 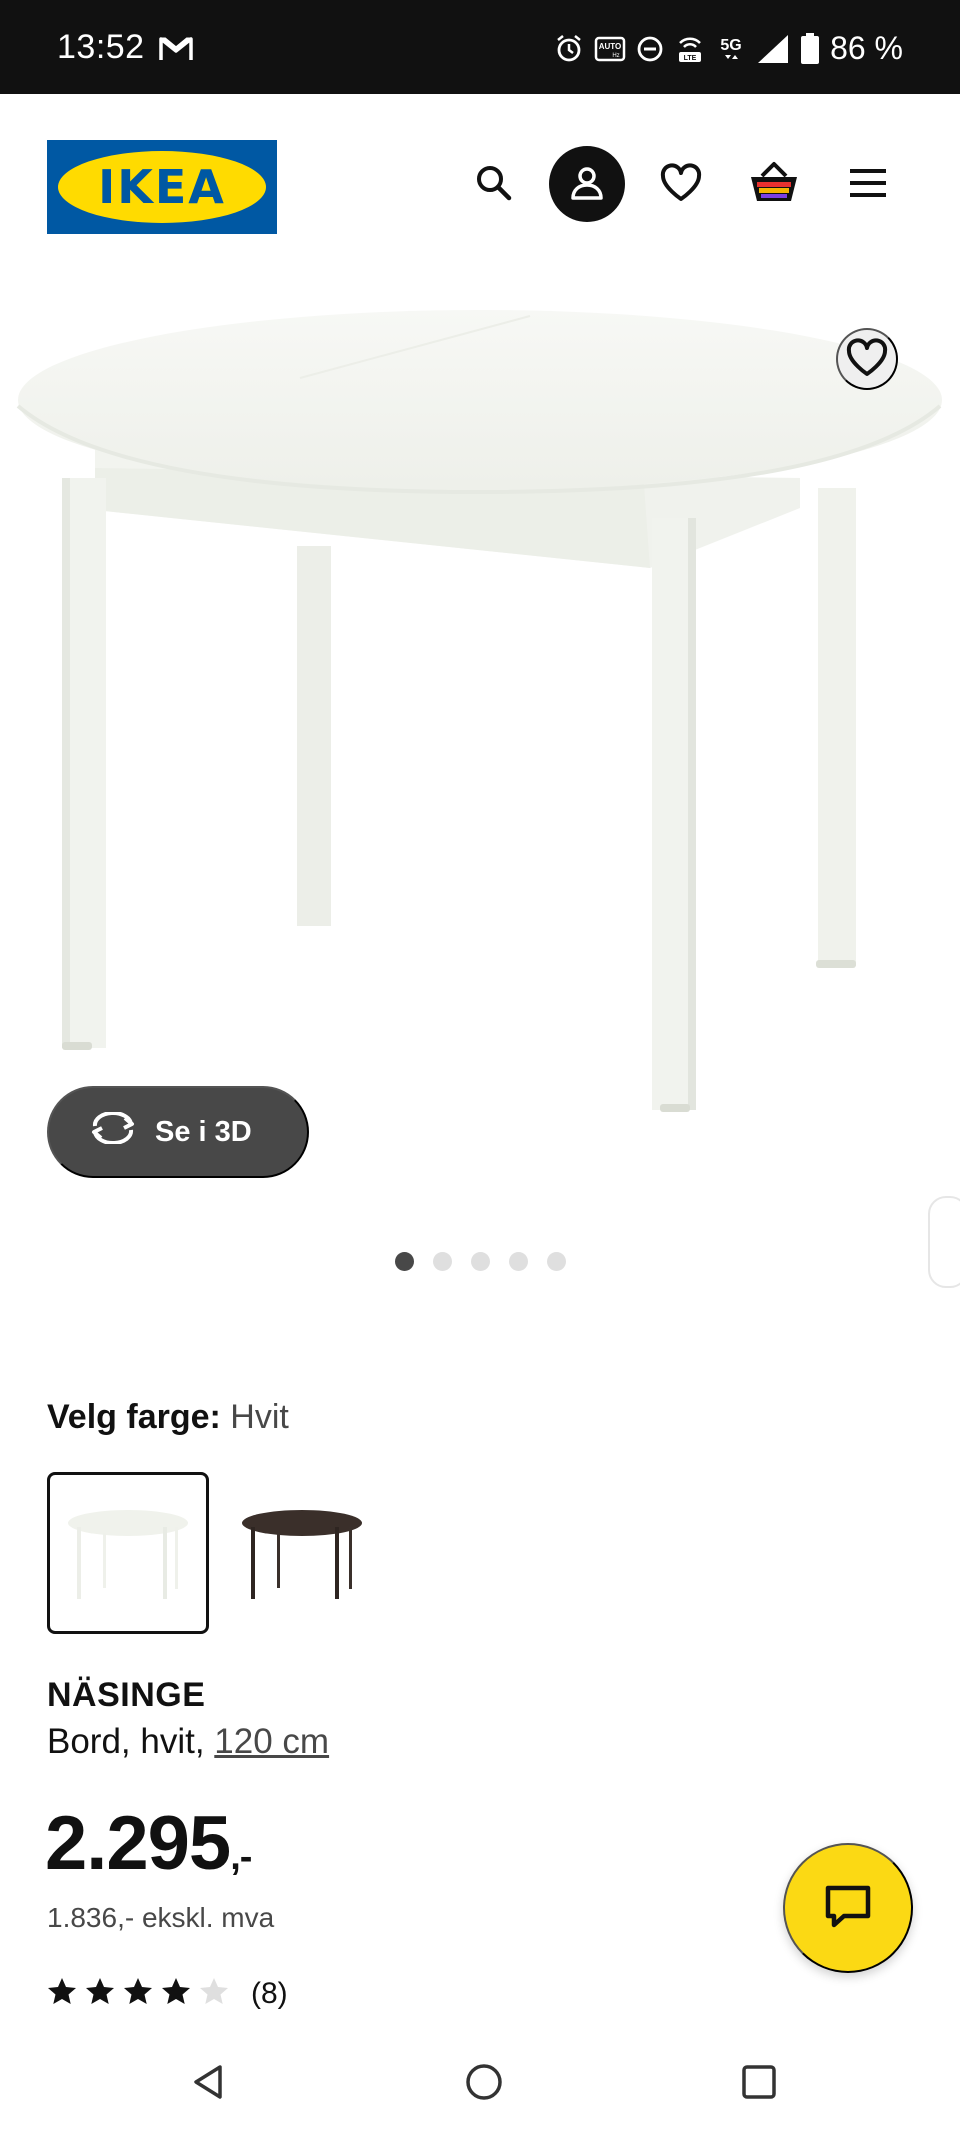 I want to click on basket-icon, so click(x=774, y=184).